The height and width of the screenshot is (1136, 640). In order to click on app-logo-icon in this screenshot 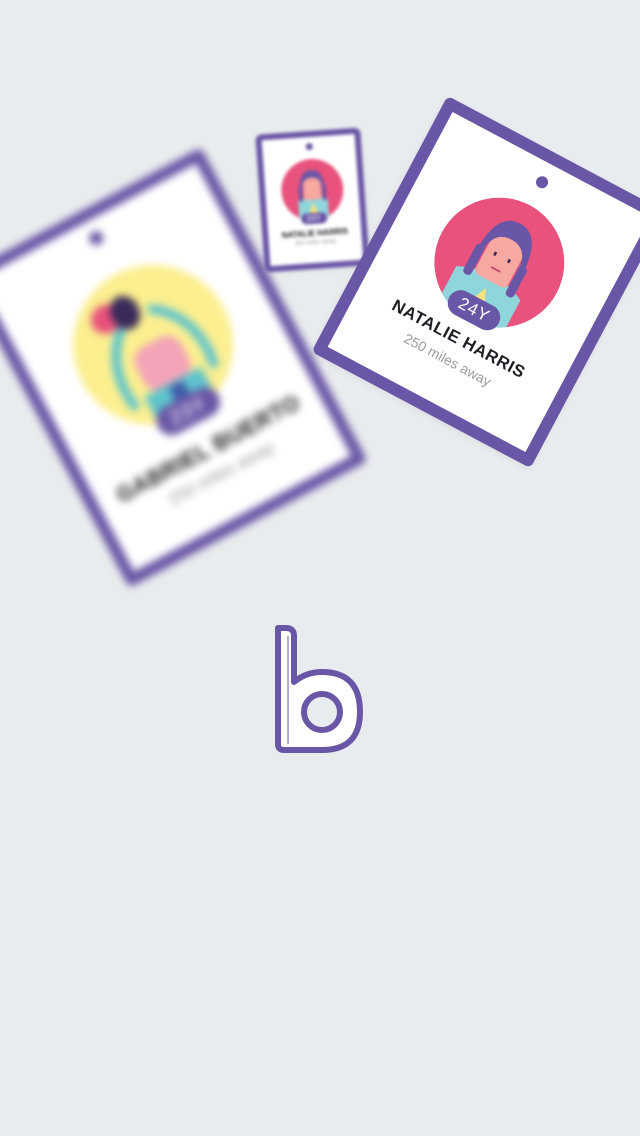, I will do `click(320, 690)`.